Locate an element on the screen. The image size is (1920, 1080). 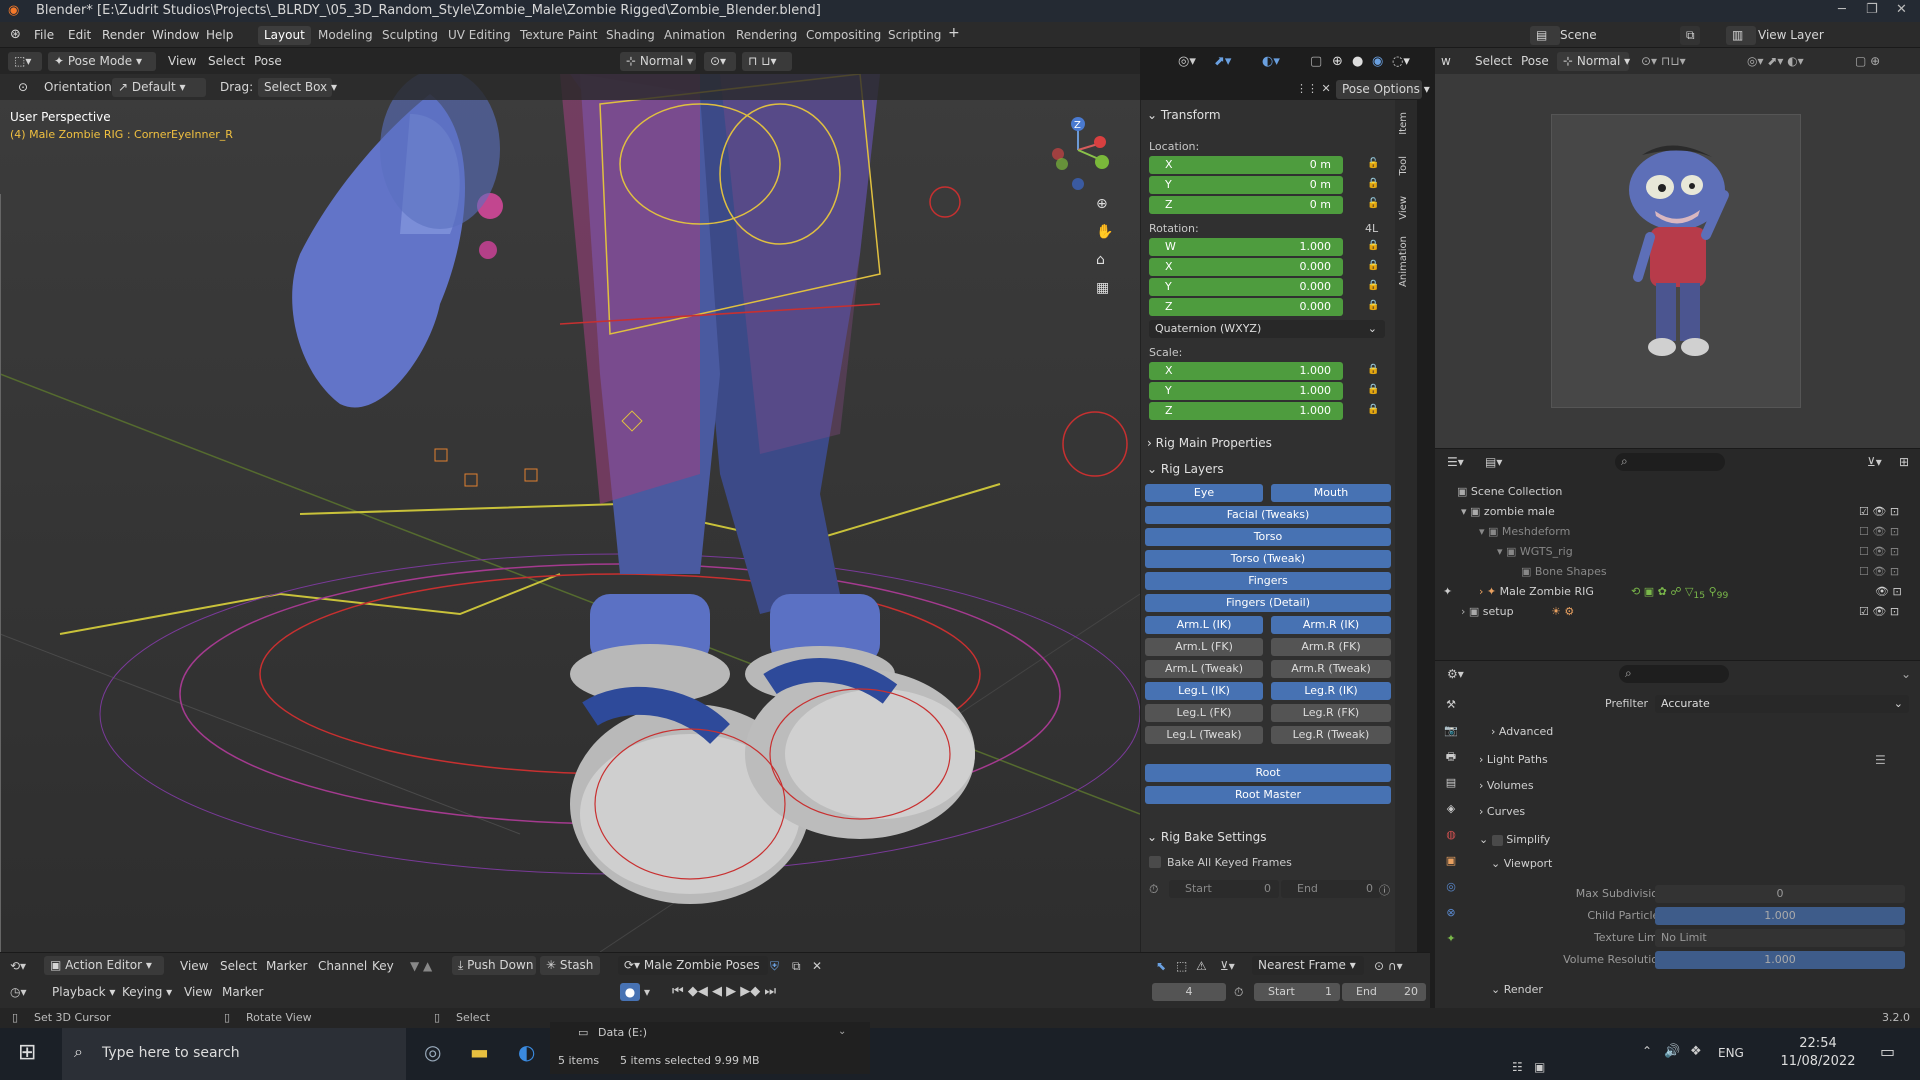
camera-menu-pose: Pose is located at coordinates (1535, 61).